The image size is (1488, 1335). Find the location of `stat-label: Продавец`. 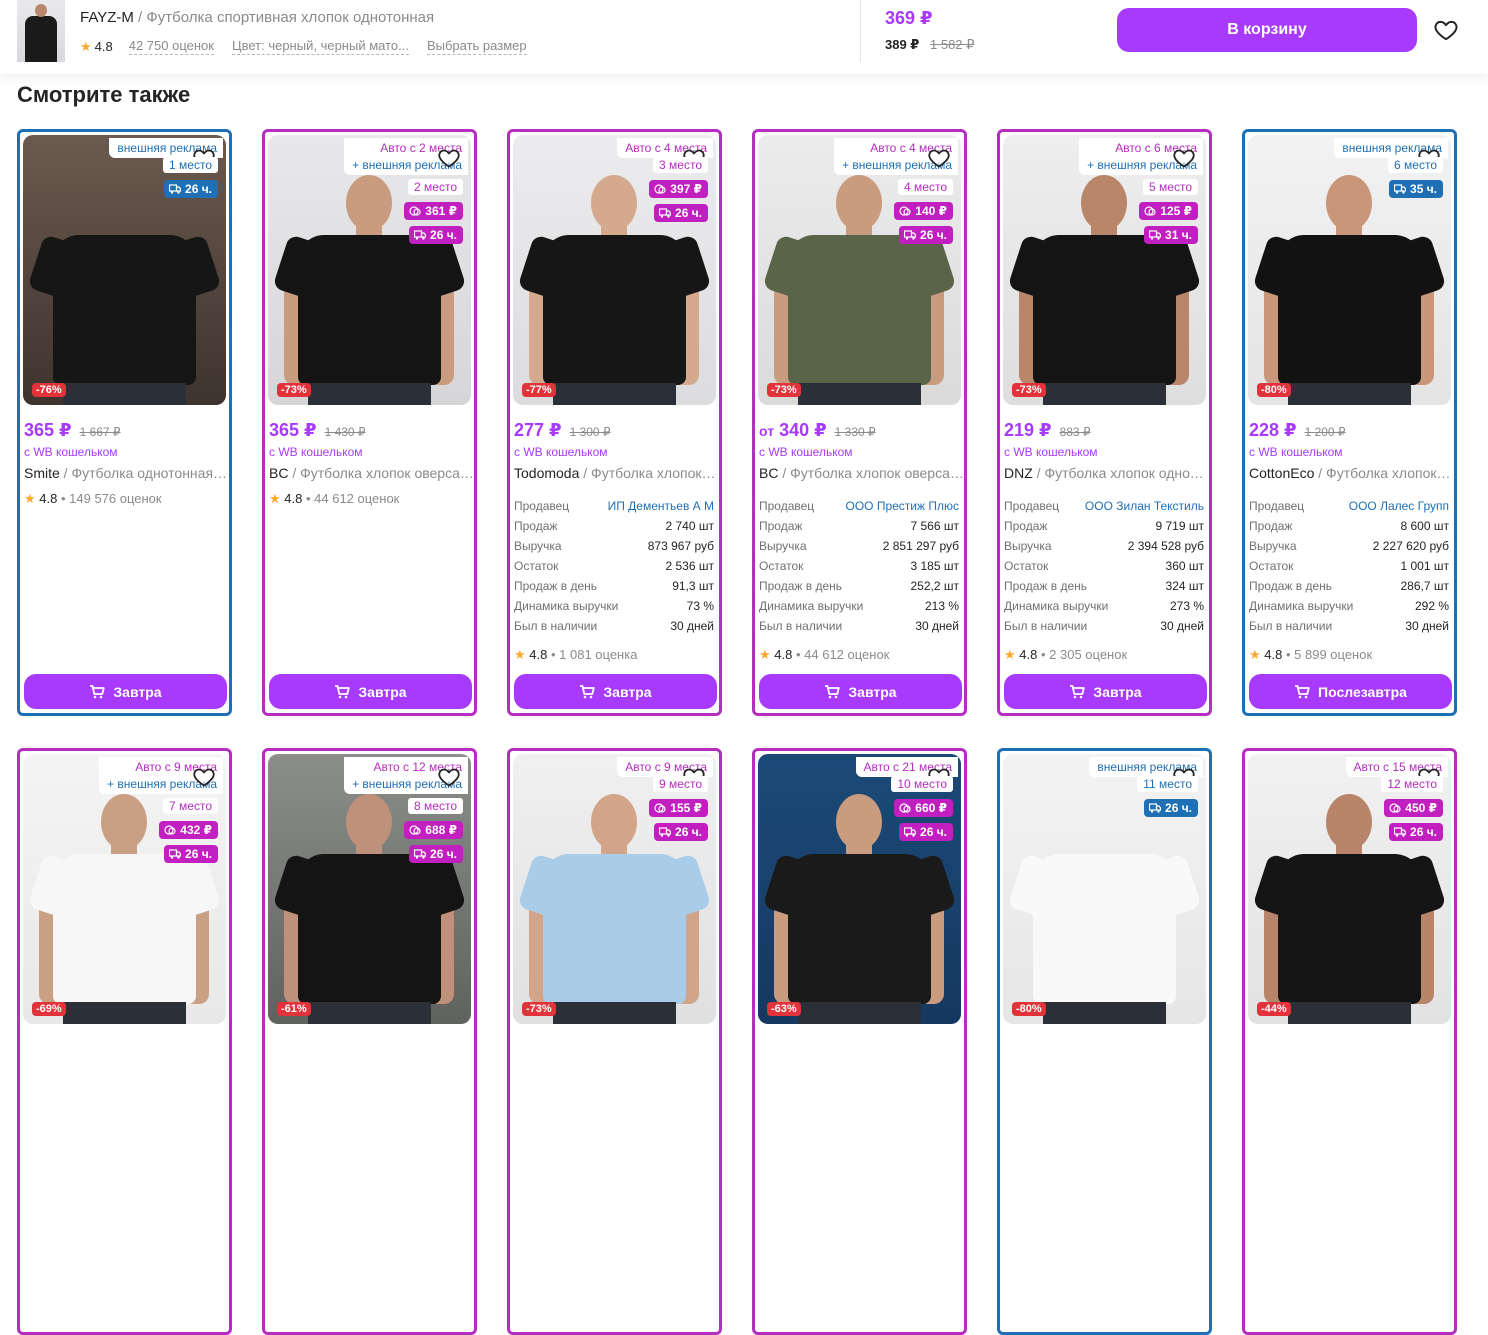

stat-label: Продавец is located at coordinates (1277, 506).